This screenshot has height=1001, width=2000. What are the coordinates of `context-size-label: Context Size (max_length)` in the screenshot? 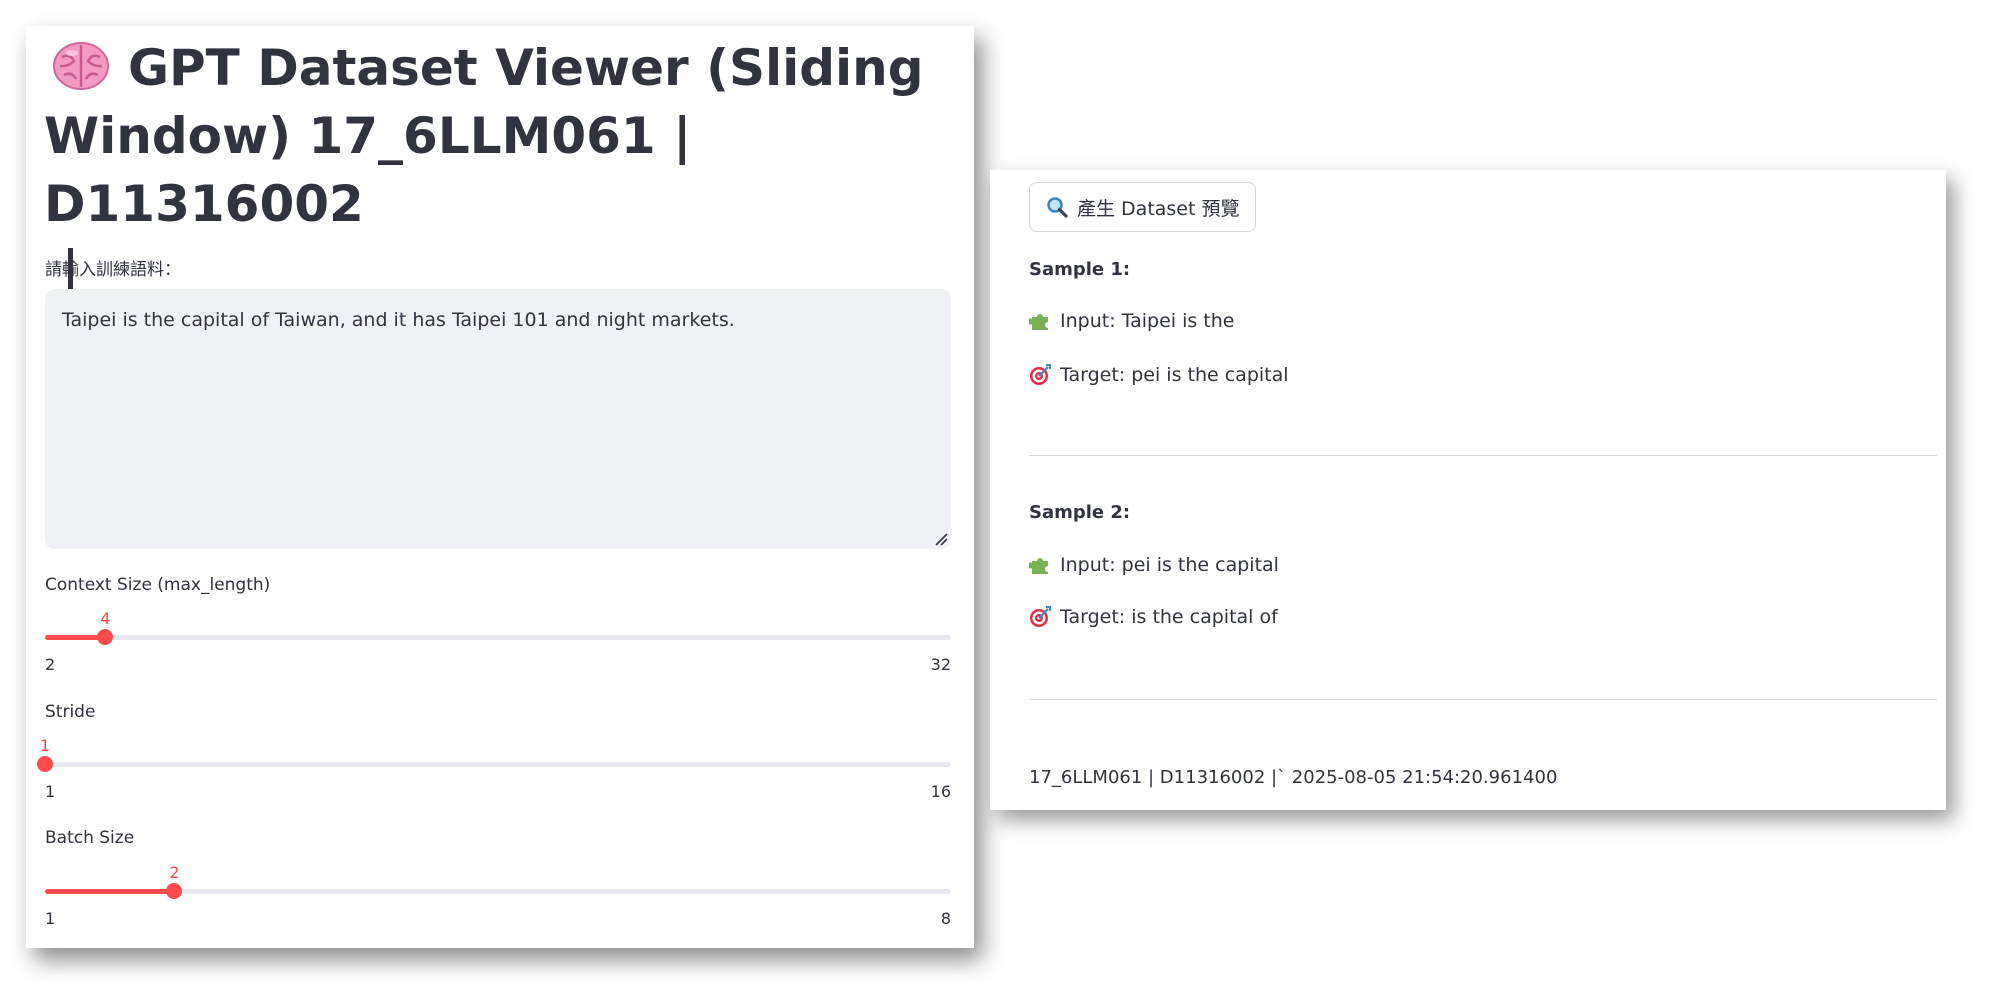 It's located at (158, 585).